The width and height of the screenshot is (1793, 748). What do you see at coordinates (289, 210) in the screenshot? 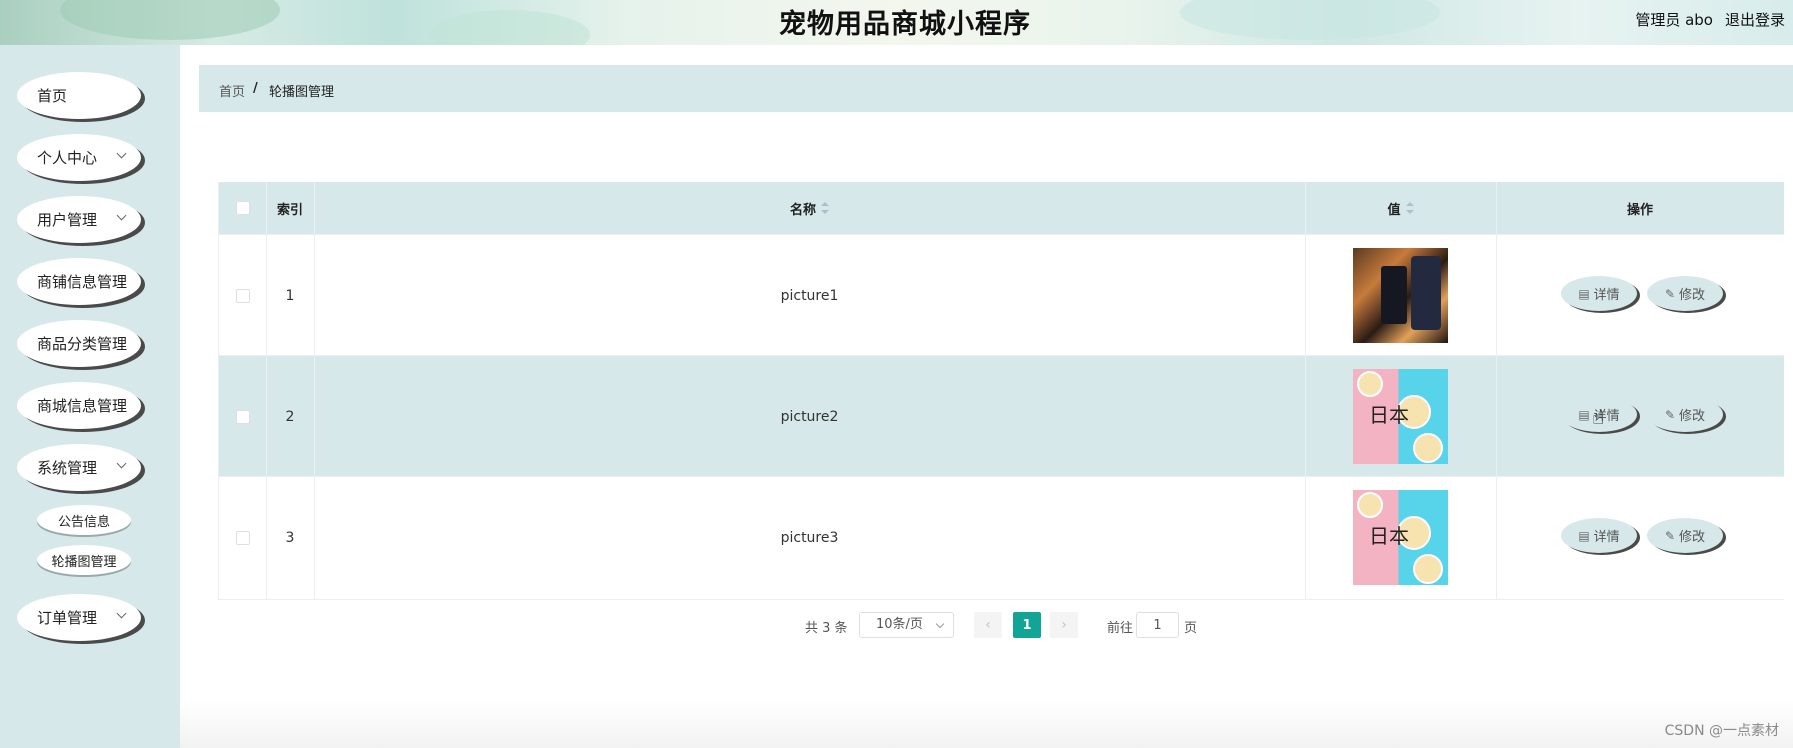
I see `column-header-index: 索引` at bounding box center [289, 210].